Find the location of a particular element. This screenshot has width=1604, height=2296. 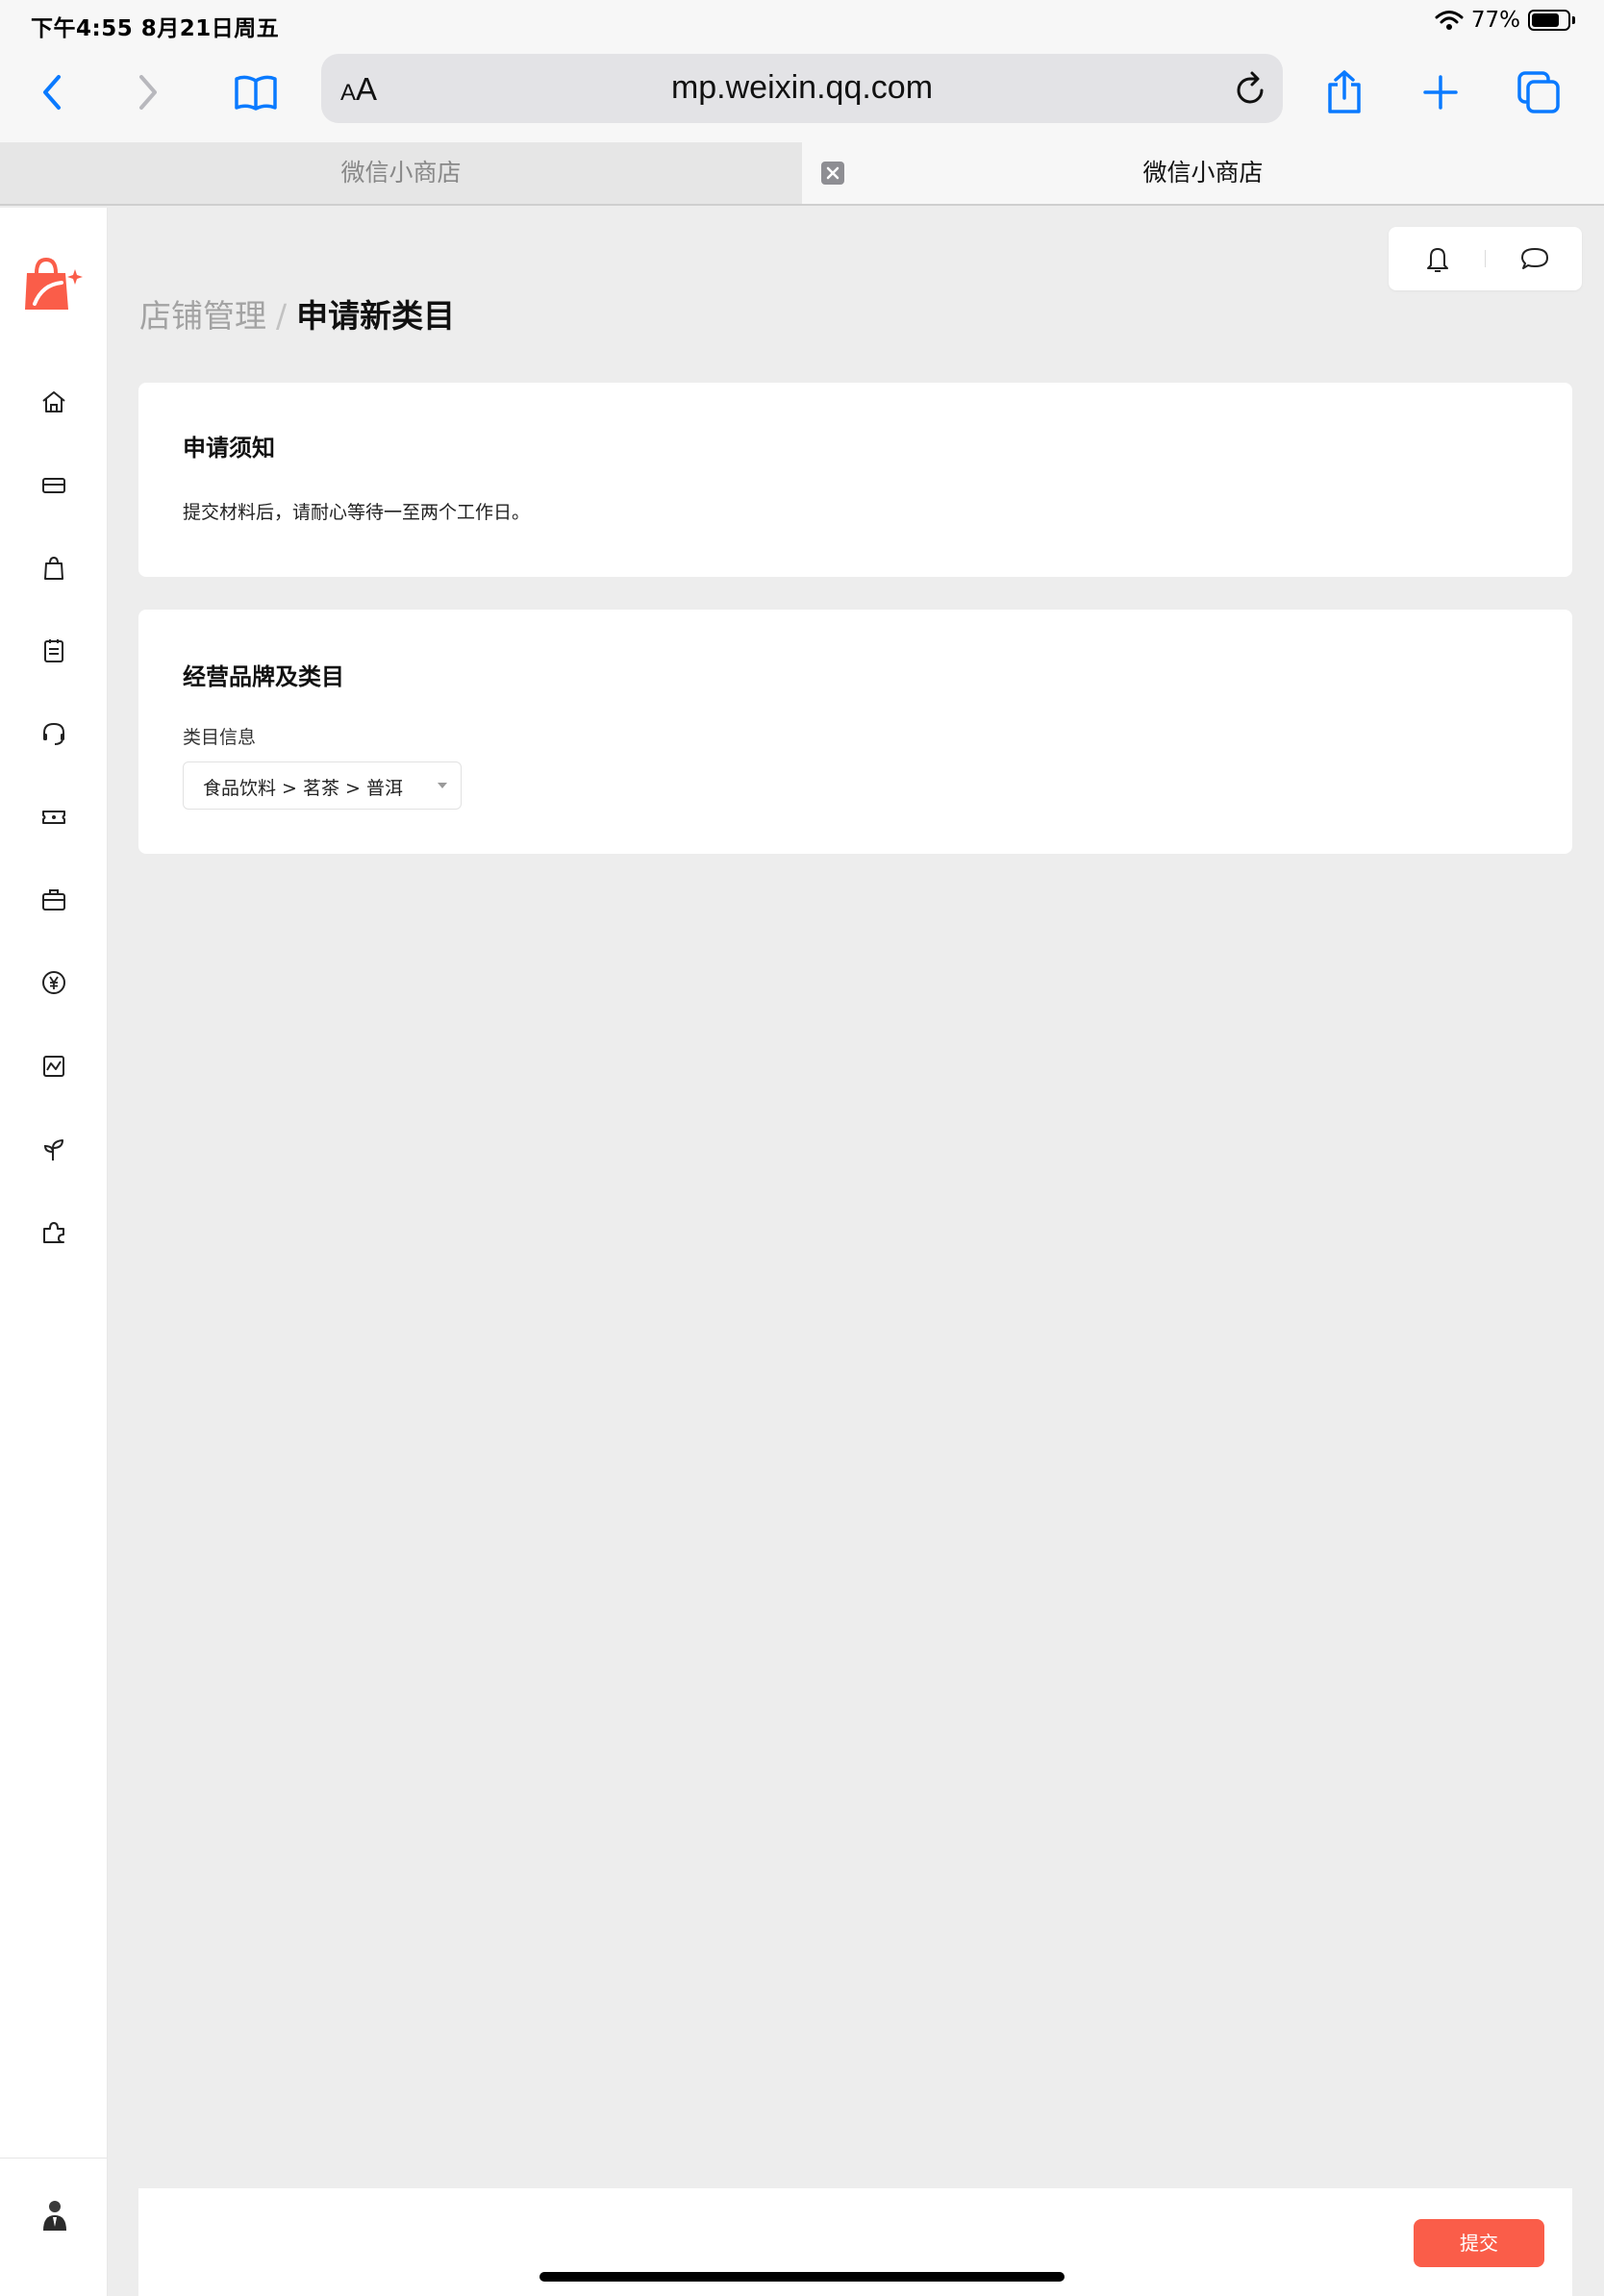

sprout-icon is located at coordinates (53, 1149).